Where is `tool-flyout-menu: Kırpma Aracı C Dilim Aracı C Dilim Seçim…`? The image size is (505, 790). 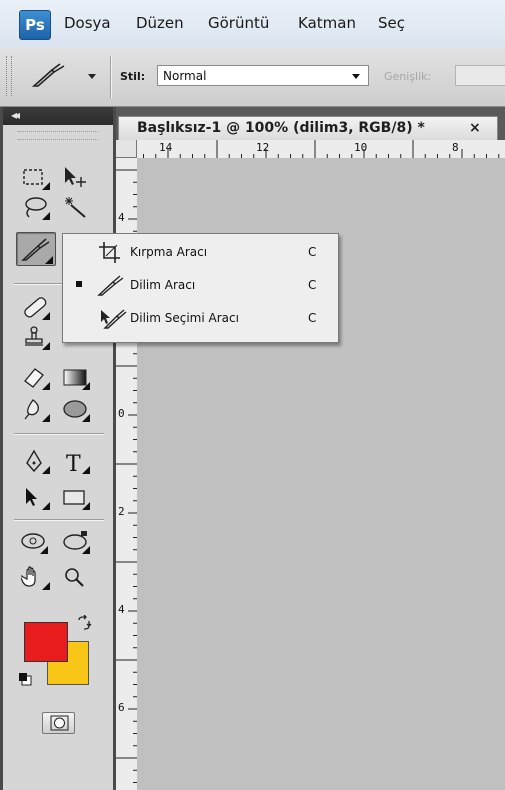
tool-flyout-menu: Kırpma Aracı C Dilim Aracı C Dilim Seçim… is located at coordinates (200, 288).